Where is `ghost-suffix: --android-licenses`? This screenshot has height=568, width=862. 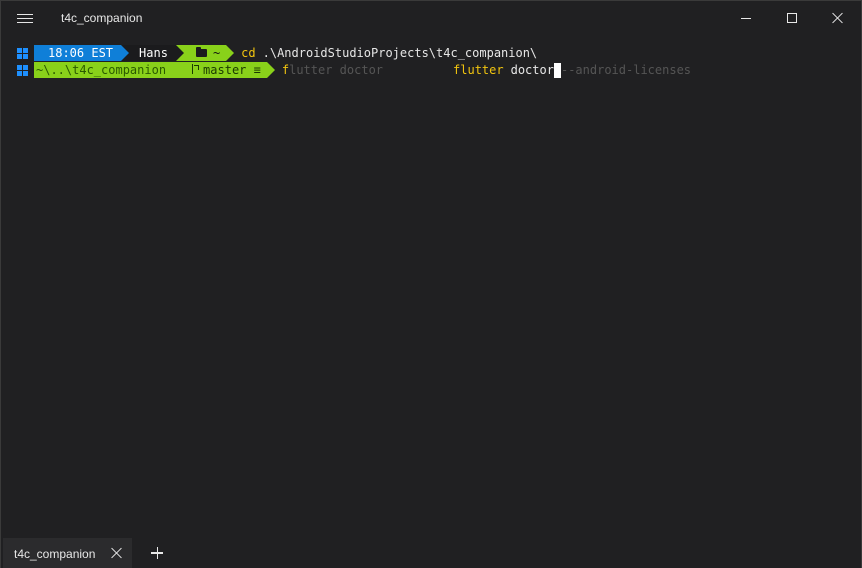 ghost-suffix: --android-licenses is located at coordinates (626, 70).